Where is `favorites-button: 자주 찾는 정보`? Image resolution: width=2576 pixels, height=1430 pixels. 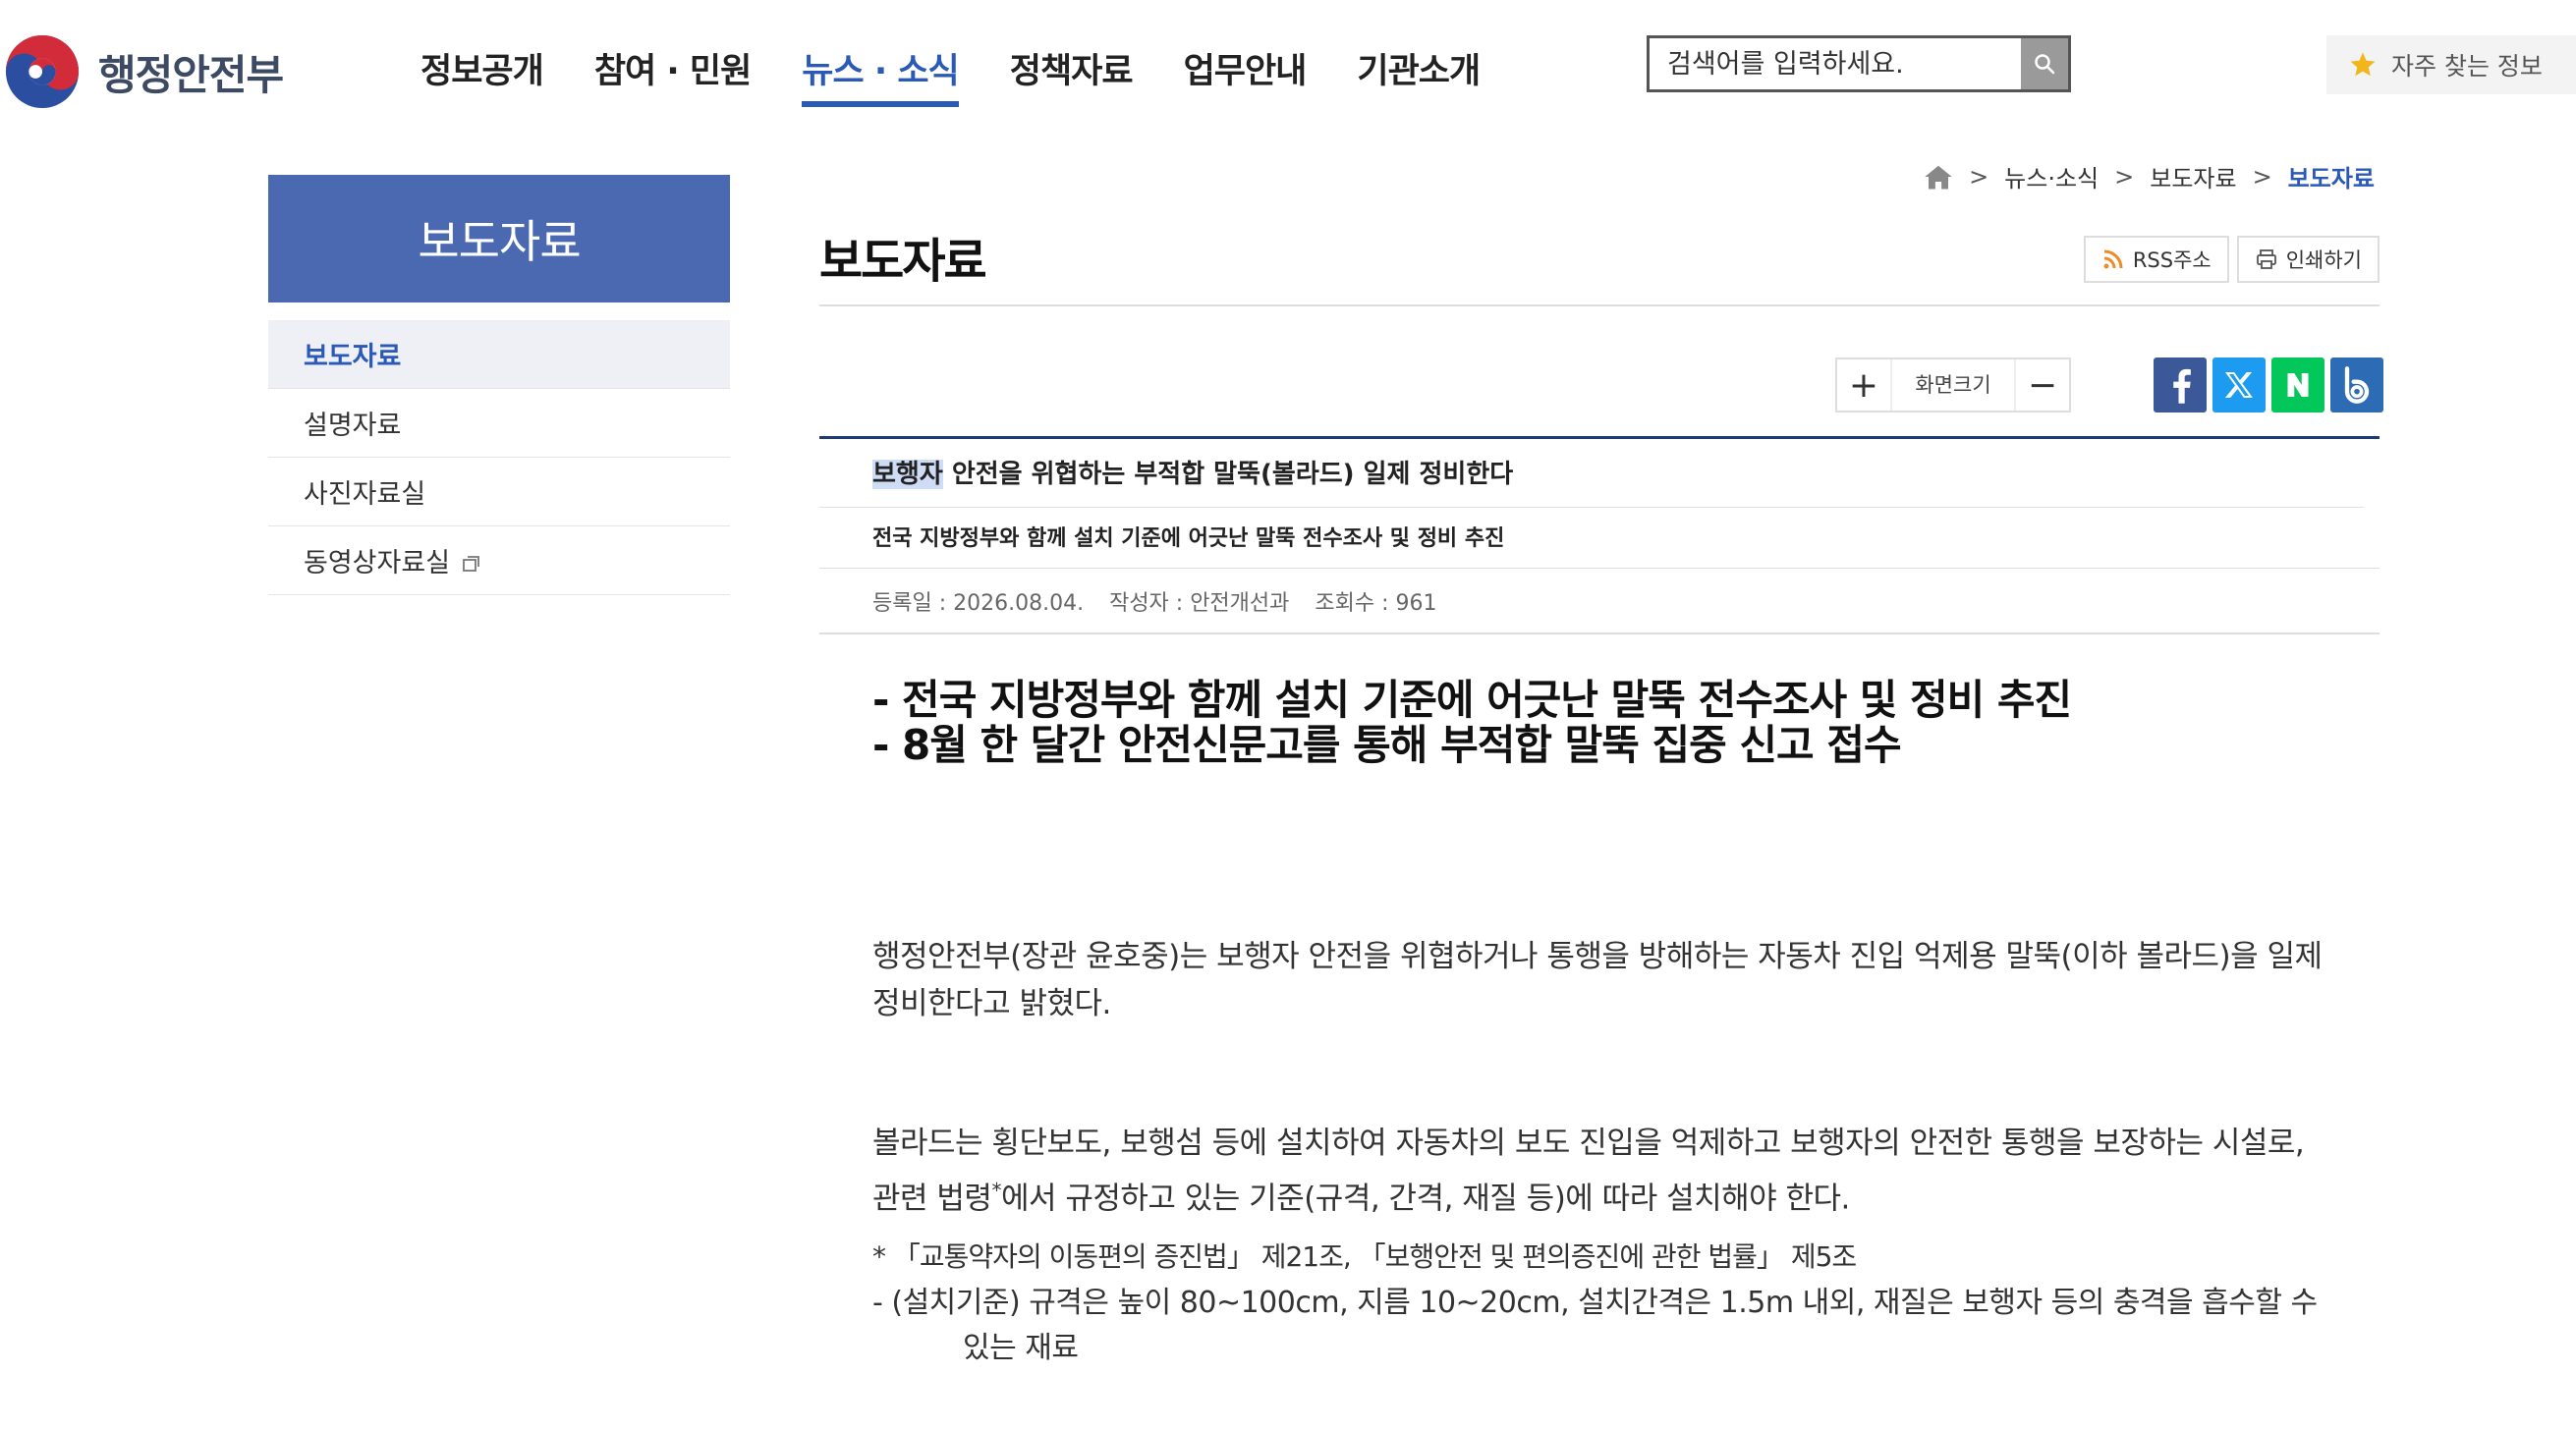
favorites-button: 자주 찾는 정보 is located at coordinates (2451, 64).